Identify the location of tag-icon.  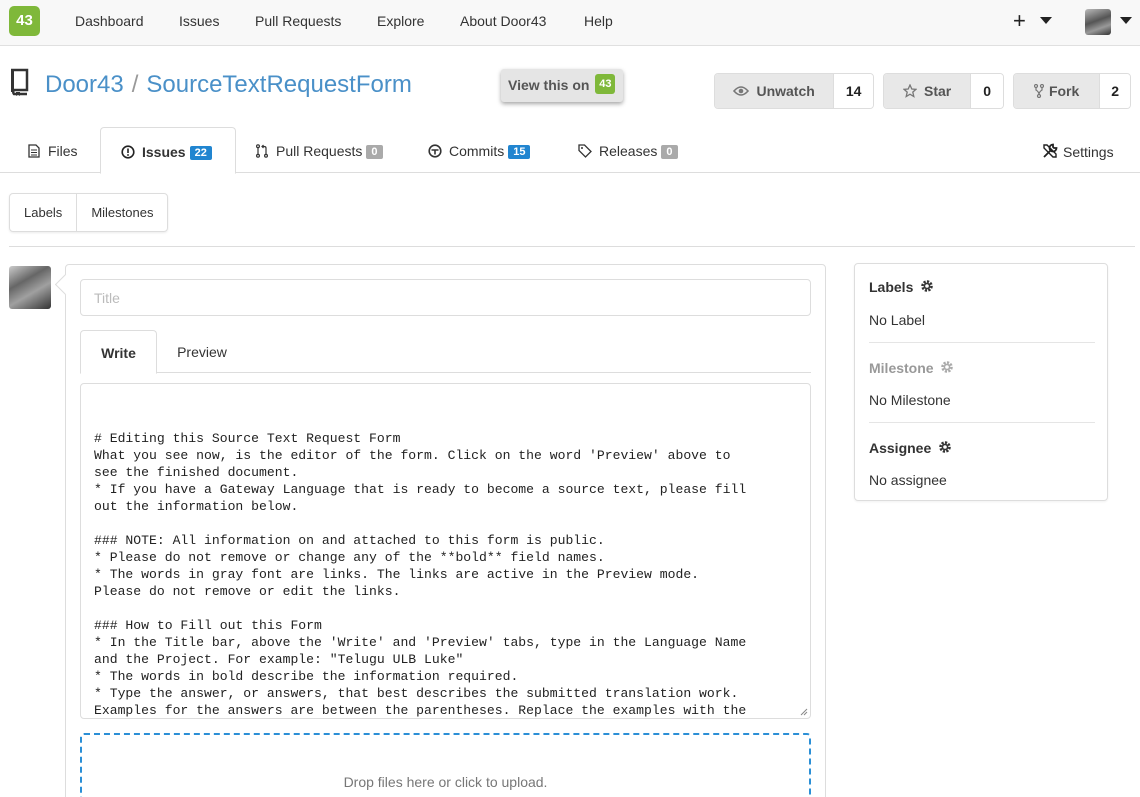
(585, 151).